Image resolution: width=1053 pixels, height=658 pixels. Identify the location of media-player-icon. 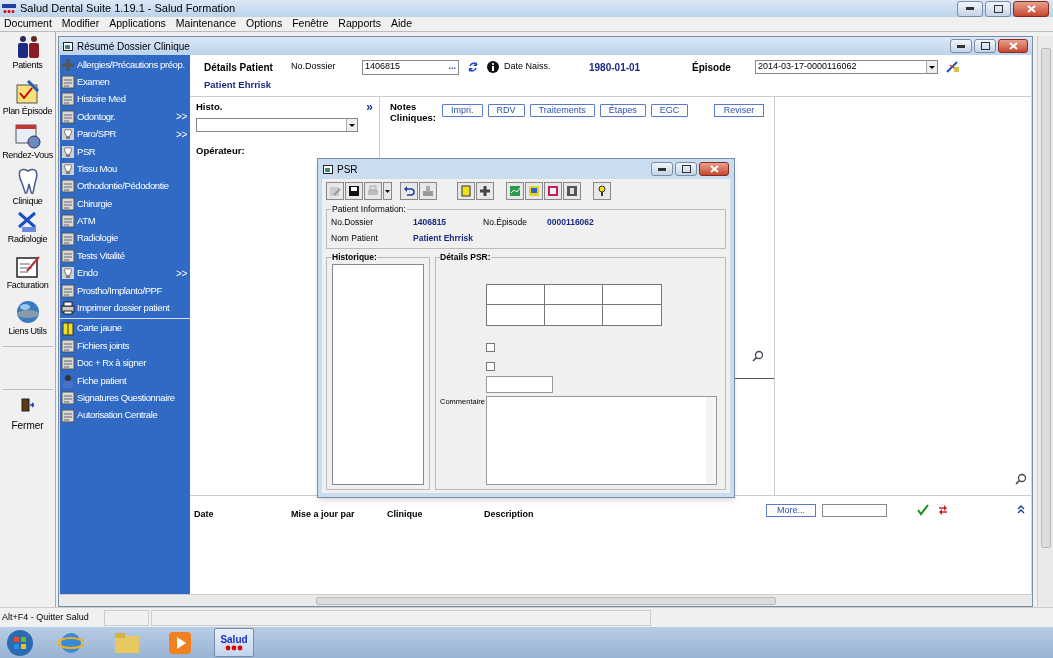
(180, 642).